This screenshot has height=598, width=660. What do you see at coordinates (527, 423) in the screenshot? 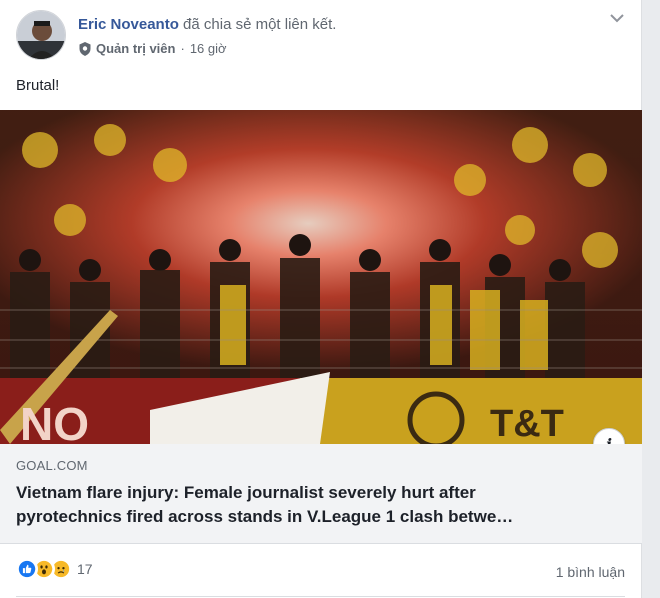
I see `banner-right-text: T&T` at bounding box center [527, 423].